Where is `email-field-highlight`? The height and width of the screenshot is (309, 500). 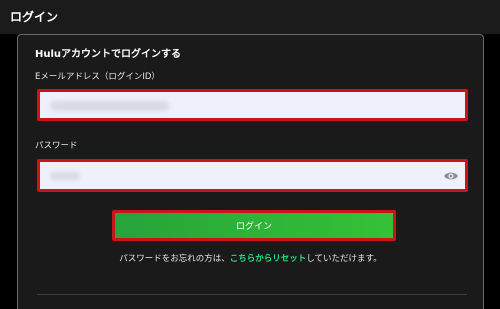
email-field-highlight is located at coordinates (252, 105).